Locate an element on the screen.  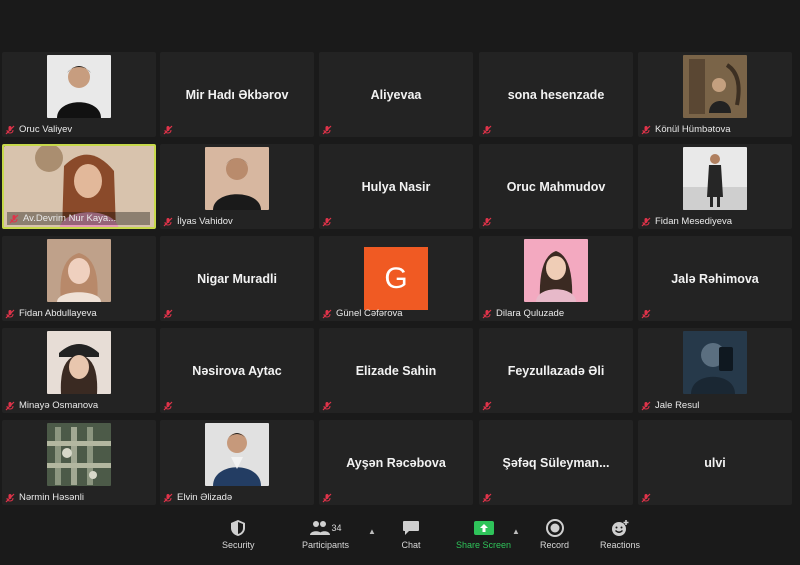
participant-tile-fidan-abdullayeva: Fidan Abdullayeva is located at coordinates (79, 278).